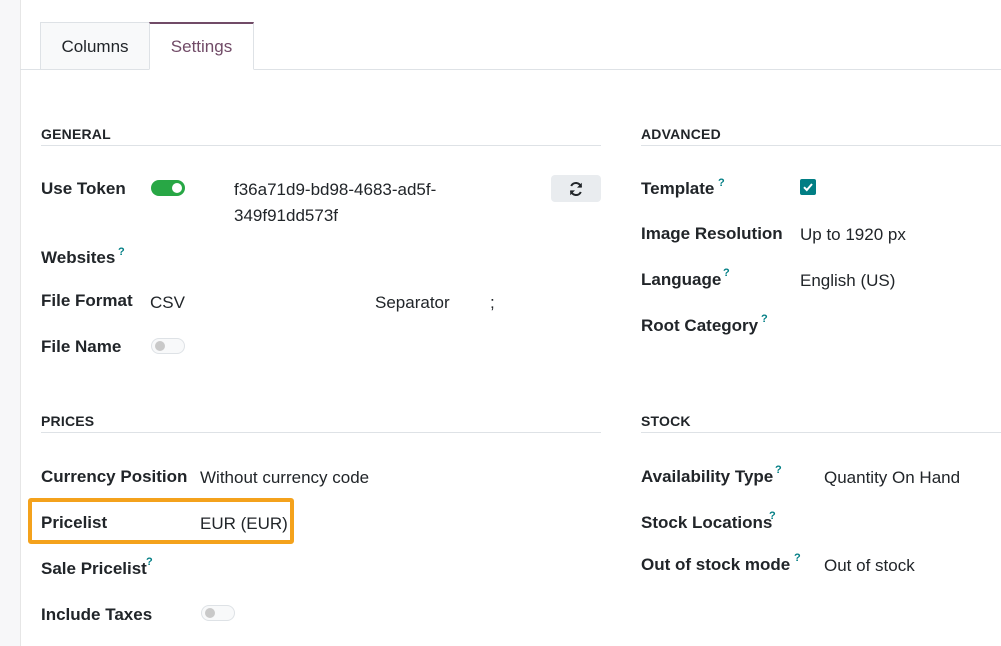  Describe the element at coordinates (681, 279) in the screenshot. I see `language-label: Language` at that location.